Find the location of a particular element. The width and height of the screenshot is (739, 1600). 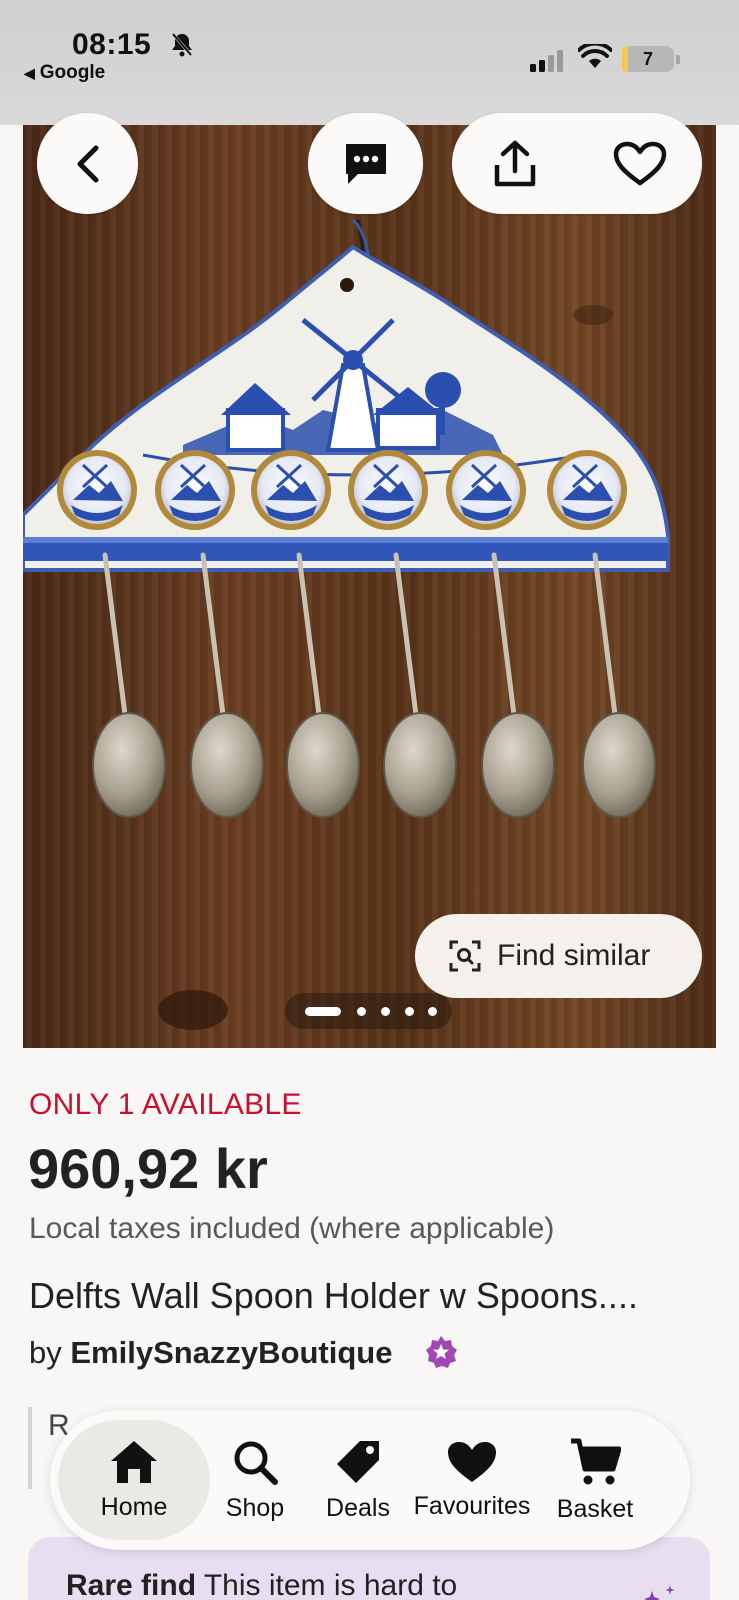

nav-home-label: Home is located at coordinates (134, 1506).